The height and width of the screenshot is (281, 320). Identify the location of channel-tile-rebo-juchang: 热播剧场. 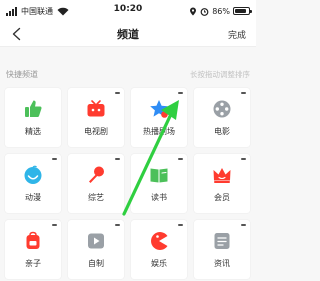
(159, 117).